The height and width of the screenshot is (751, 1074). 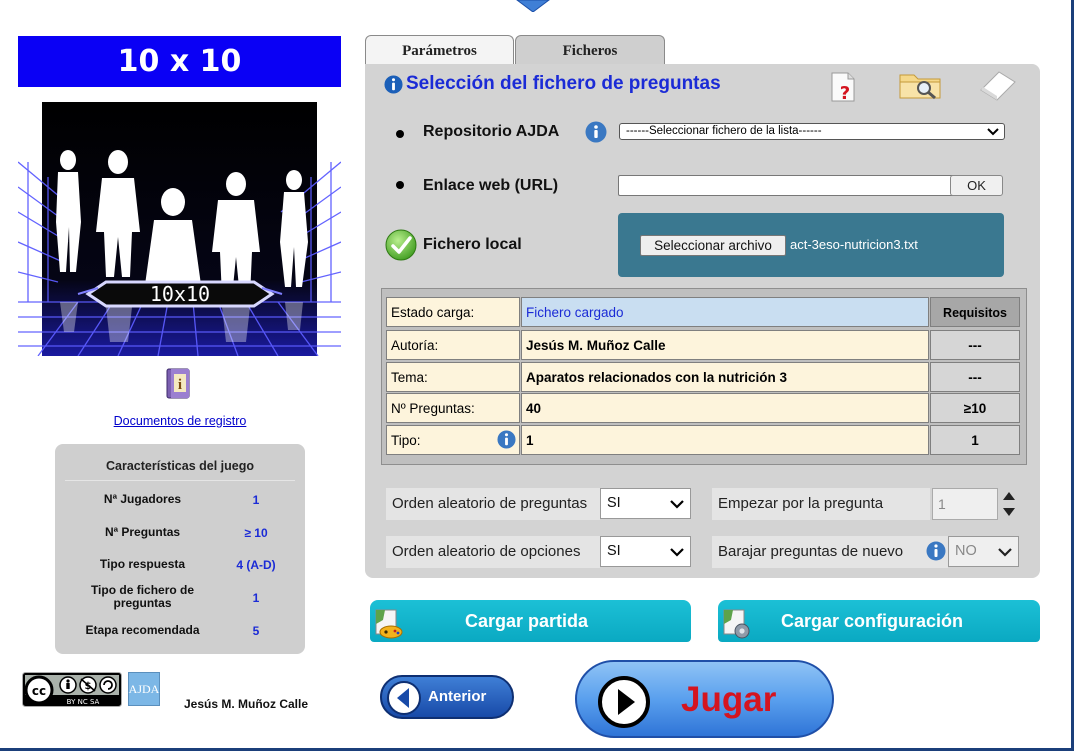 What do you see at coordinates (725, 440) in the screenshot?
I see `status-value-type: 1` at bounding box center [725, 440].